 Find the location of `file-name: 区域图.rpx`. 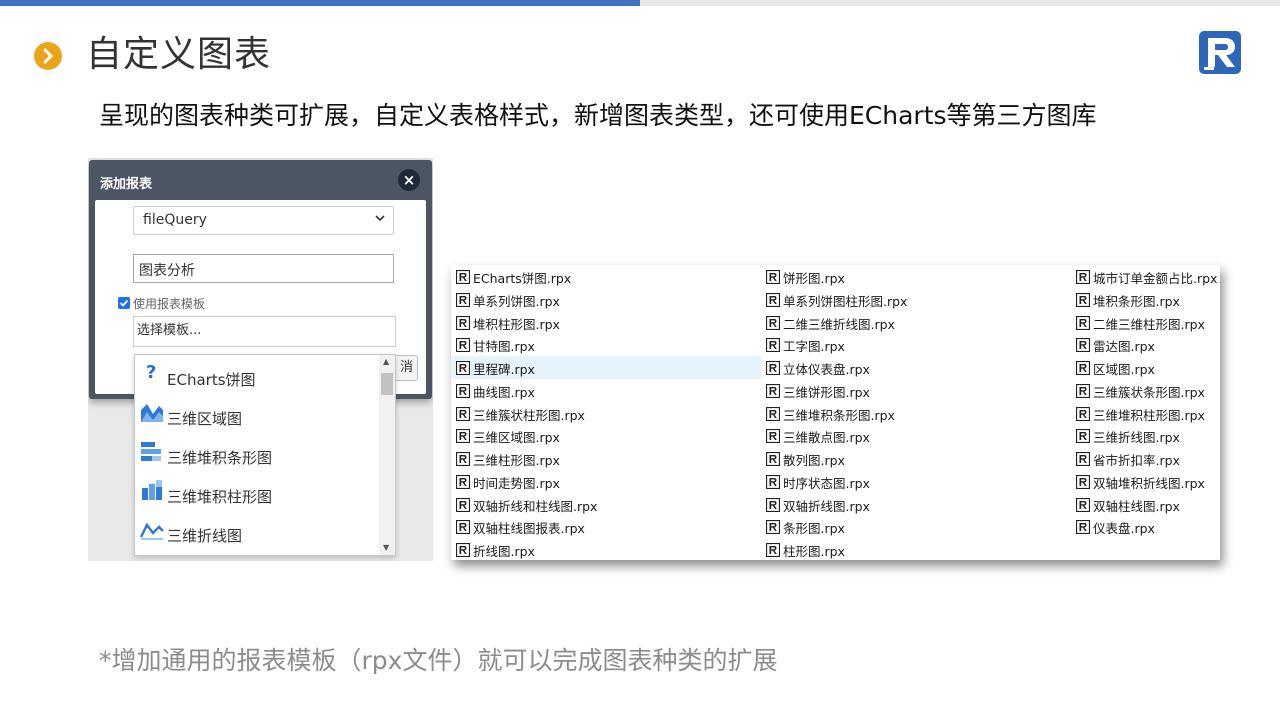

file-name: 区域图.rpx is located at coordinates (1124, 369).